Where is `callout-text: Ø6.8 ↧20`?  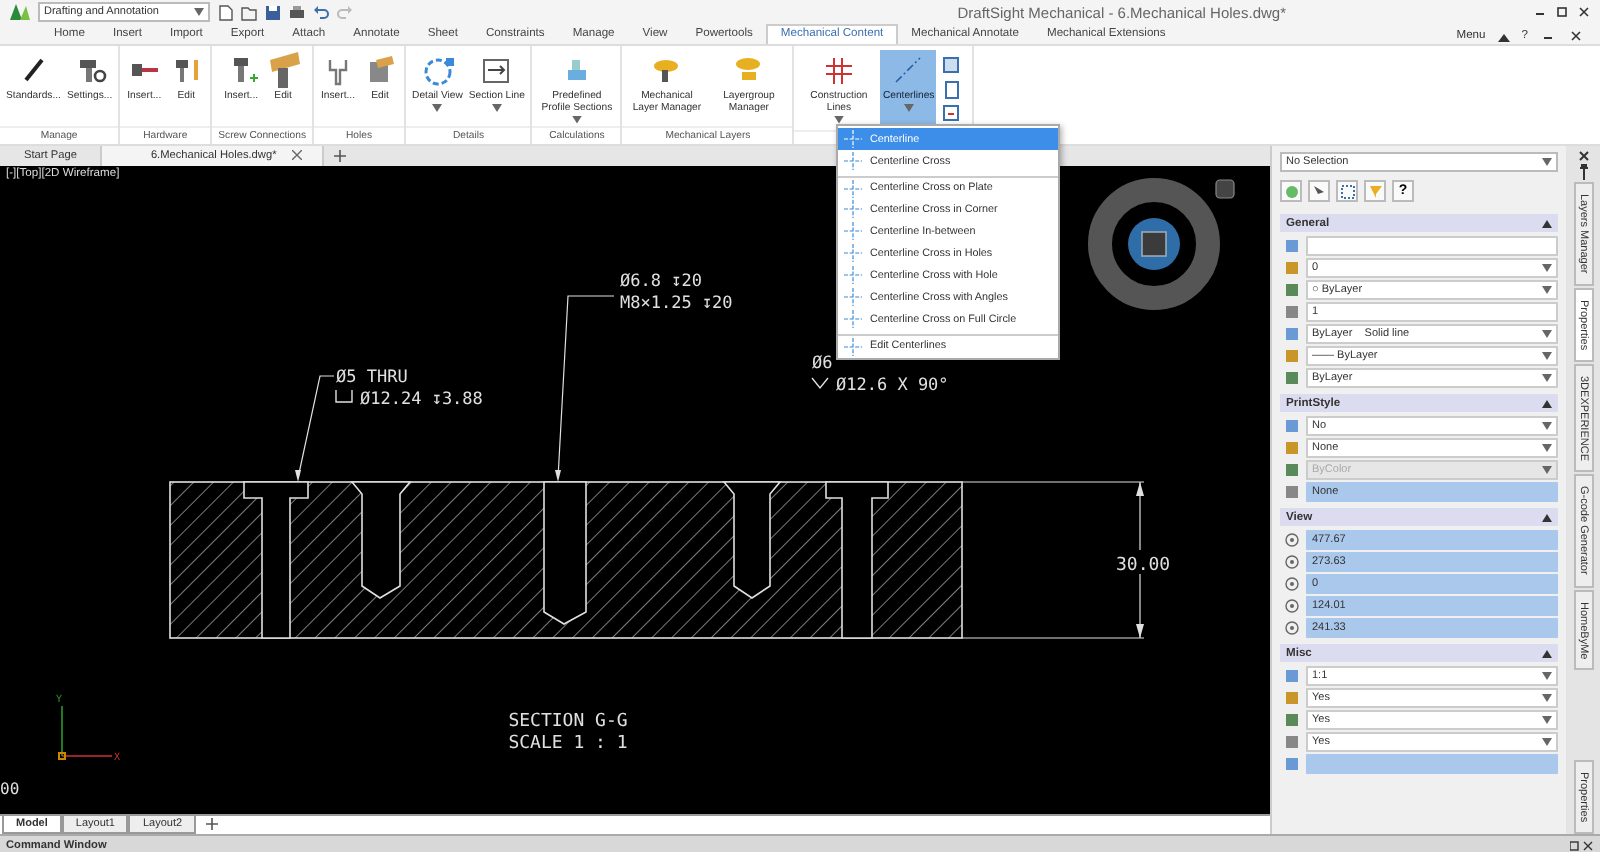 callout-text: Ø6.8 ↧20 is located at coordinates (661, 281).